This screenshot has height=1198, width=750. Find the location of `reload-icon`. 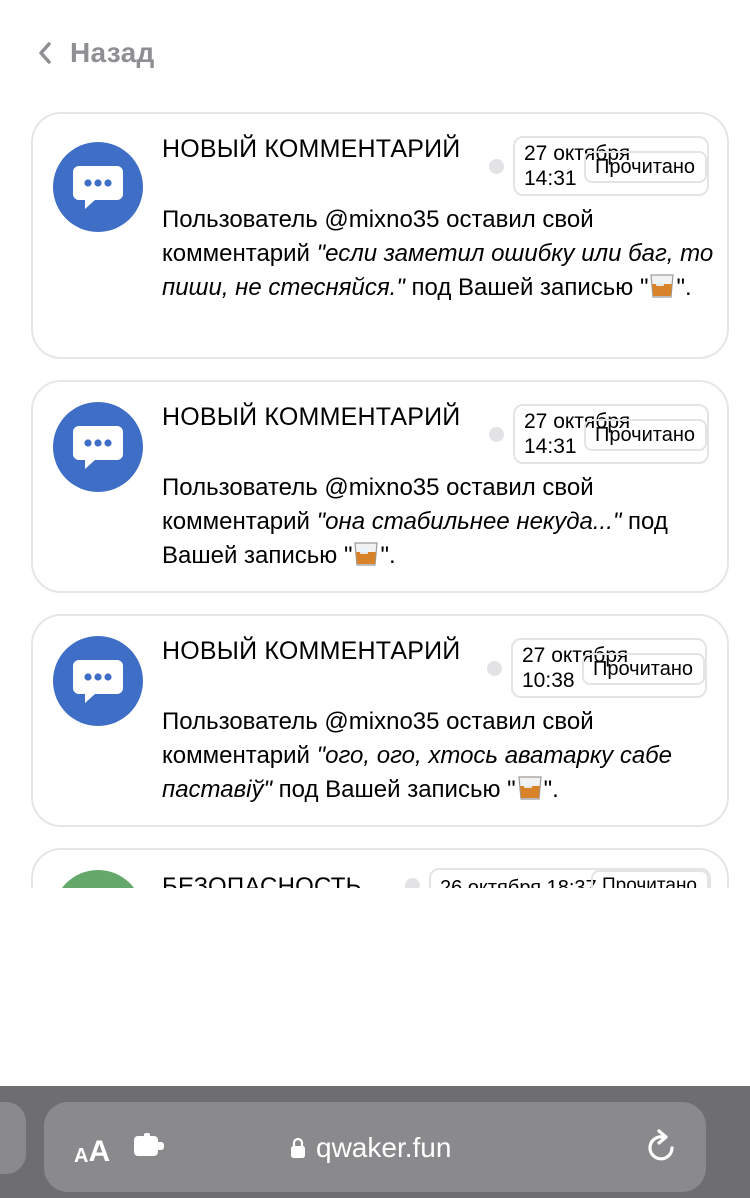

reload-icon is located at coordinates (662, 1147).